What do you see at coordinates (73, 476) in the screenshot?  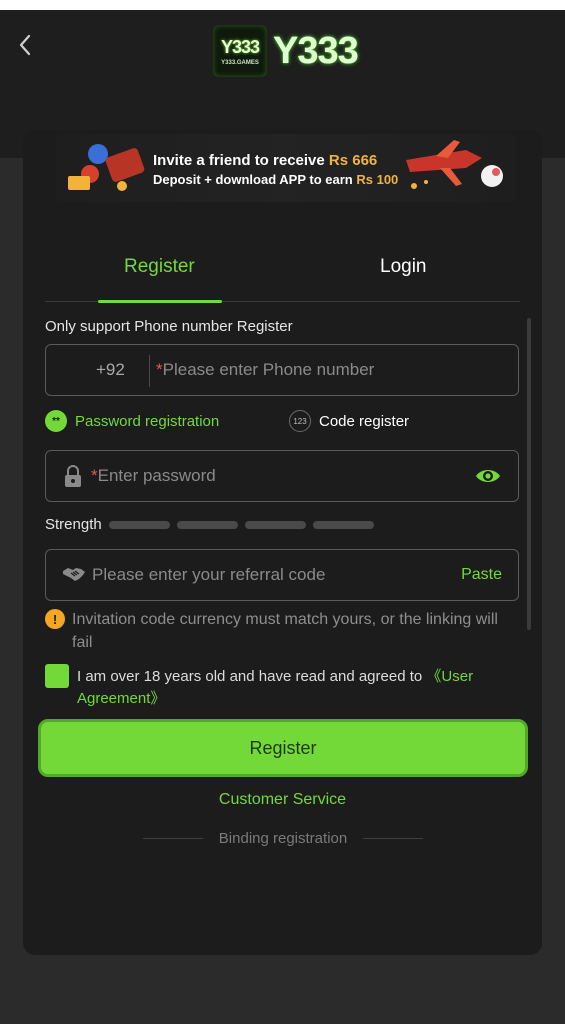 I see `lock-icon` at bounding box center [73, 476].